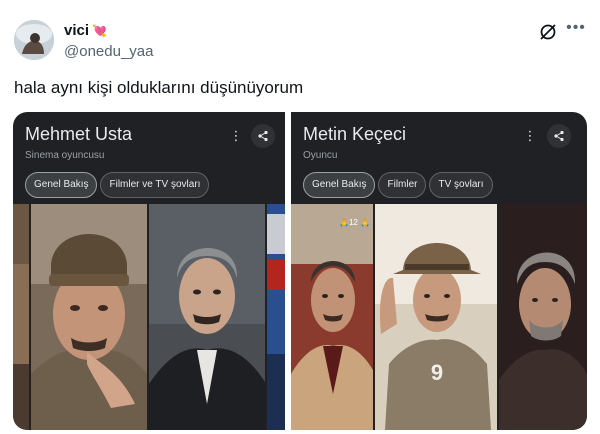 This screenshot has width=600, height=434. Describe the element at coordinates (548, 32) in the screenshot. I see `grok-icon` at that location.